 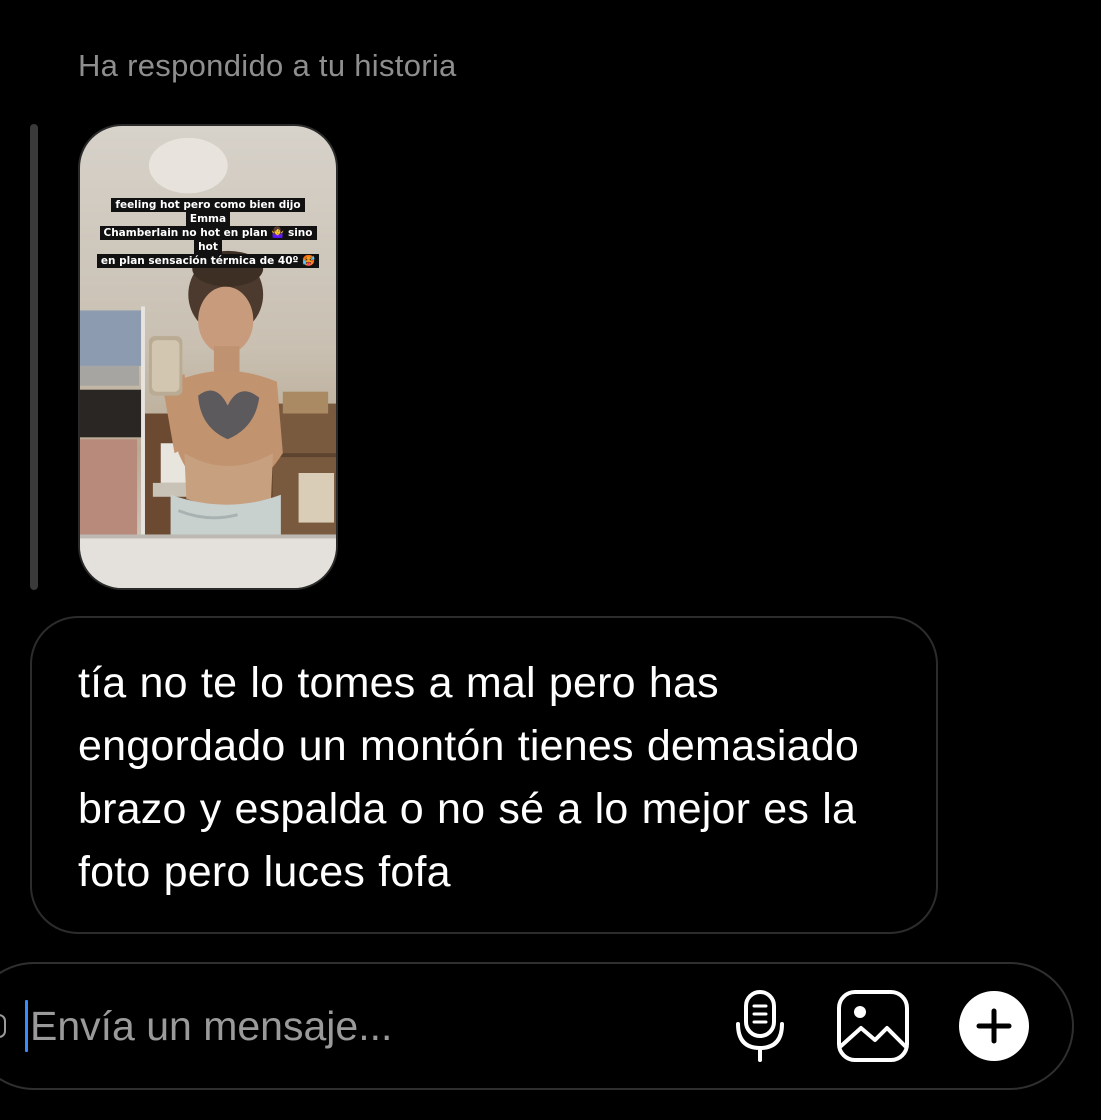 What do you see at coordinates (34, 357) in the screenshot?
I see `reply-indicator-bar` at bounding box center [34, 357].